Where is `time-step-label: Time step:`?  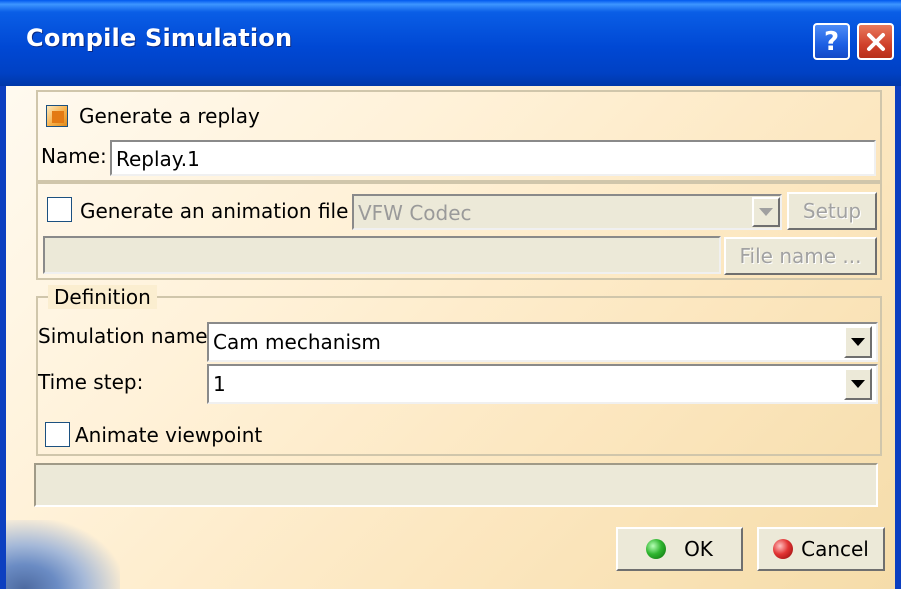
time-step-label: Time step: is located at coordinates (91, 382).